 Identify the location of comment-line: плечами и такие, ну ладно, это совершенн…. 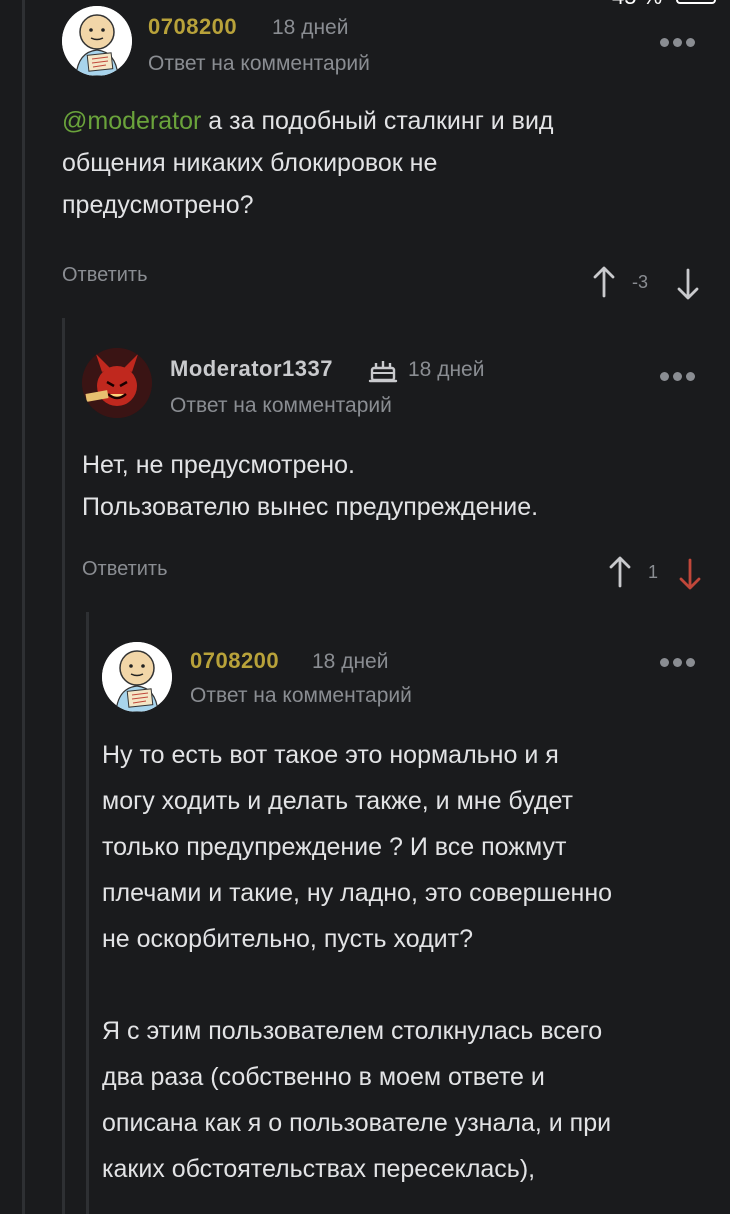
(357, 893).